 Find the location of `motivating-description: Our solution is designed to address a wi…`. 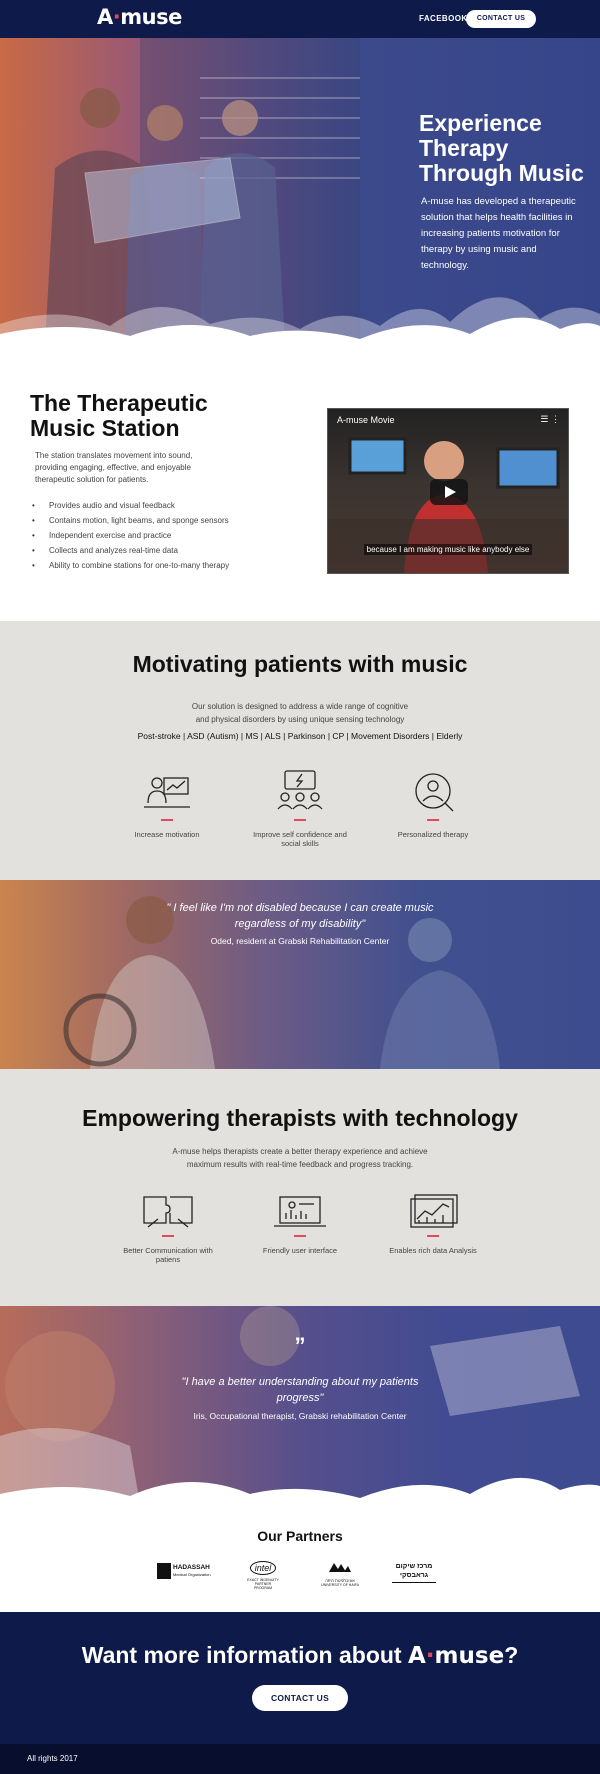

motivating-description: Our solution is designed to address a wi… is located at coordinates (300, 713).